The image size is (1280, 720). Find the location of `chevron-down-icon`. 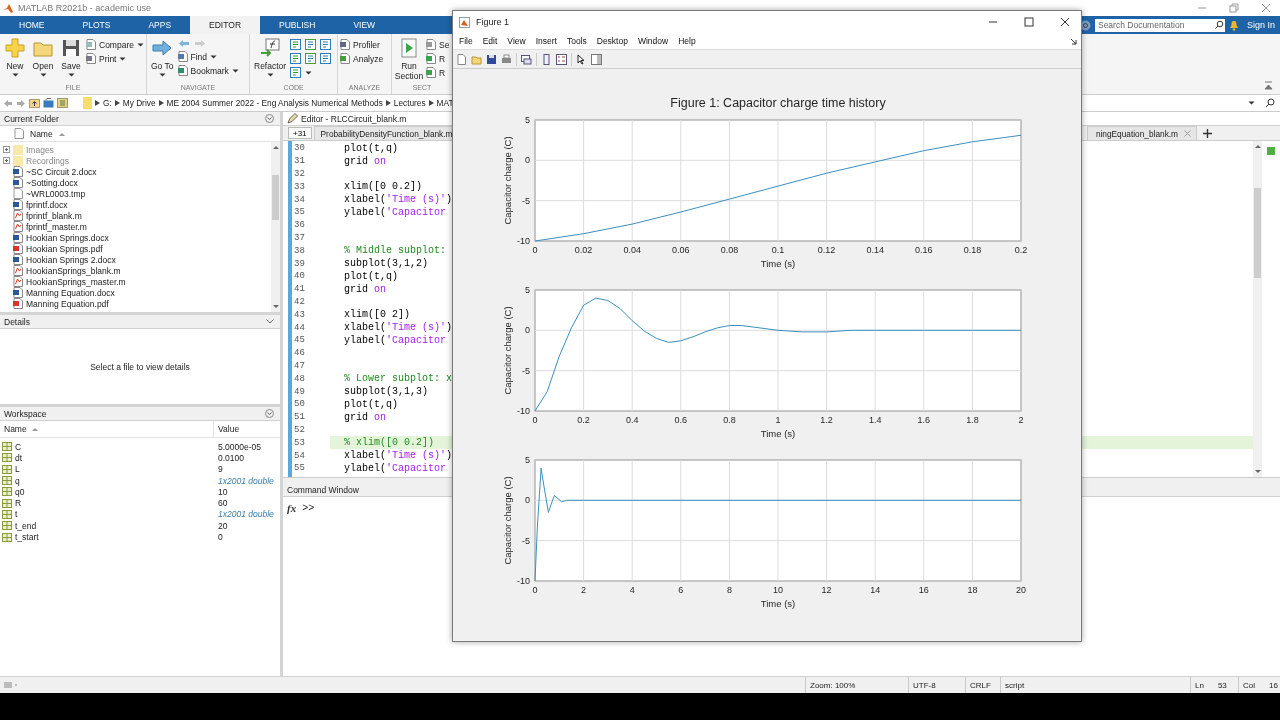

chevron-down-icon is located at coordinates (270, 321).